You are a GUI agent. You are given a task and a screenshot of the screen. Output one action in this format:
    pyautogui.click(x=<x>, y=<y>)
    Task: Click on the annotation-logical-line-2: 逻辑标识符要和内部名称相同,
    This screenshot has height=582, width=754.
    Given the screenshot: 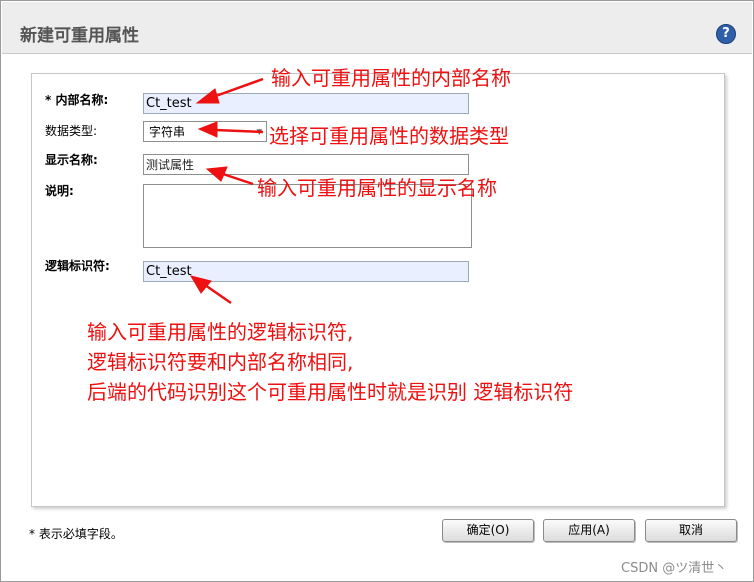 What is the action you would take?
    pyautogui.click(x=220, y=362)
    